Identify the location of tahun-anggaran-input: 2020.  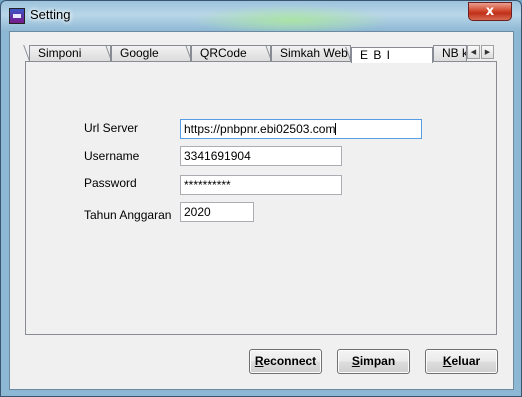
(217, 212).